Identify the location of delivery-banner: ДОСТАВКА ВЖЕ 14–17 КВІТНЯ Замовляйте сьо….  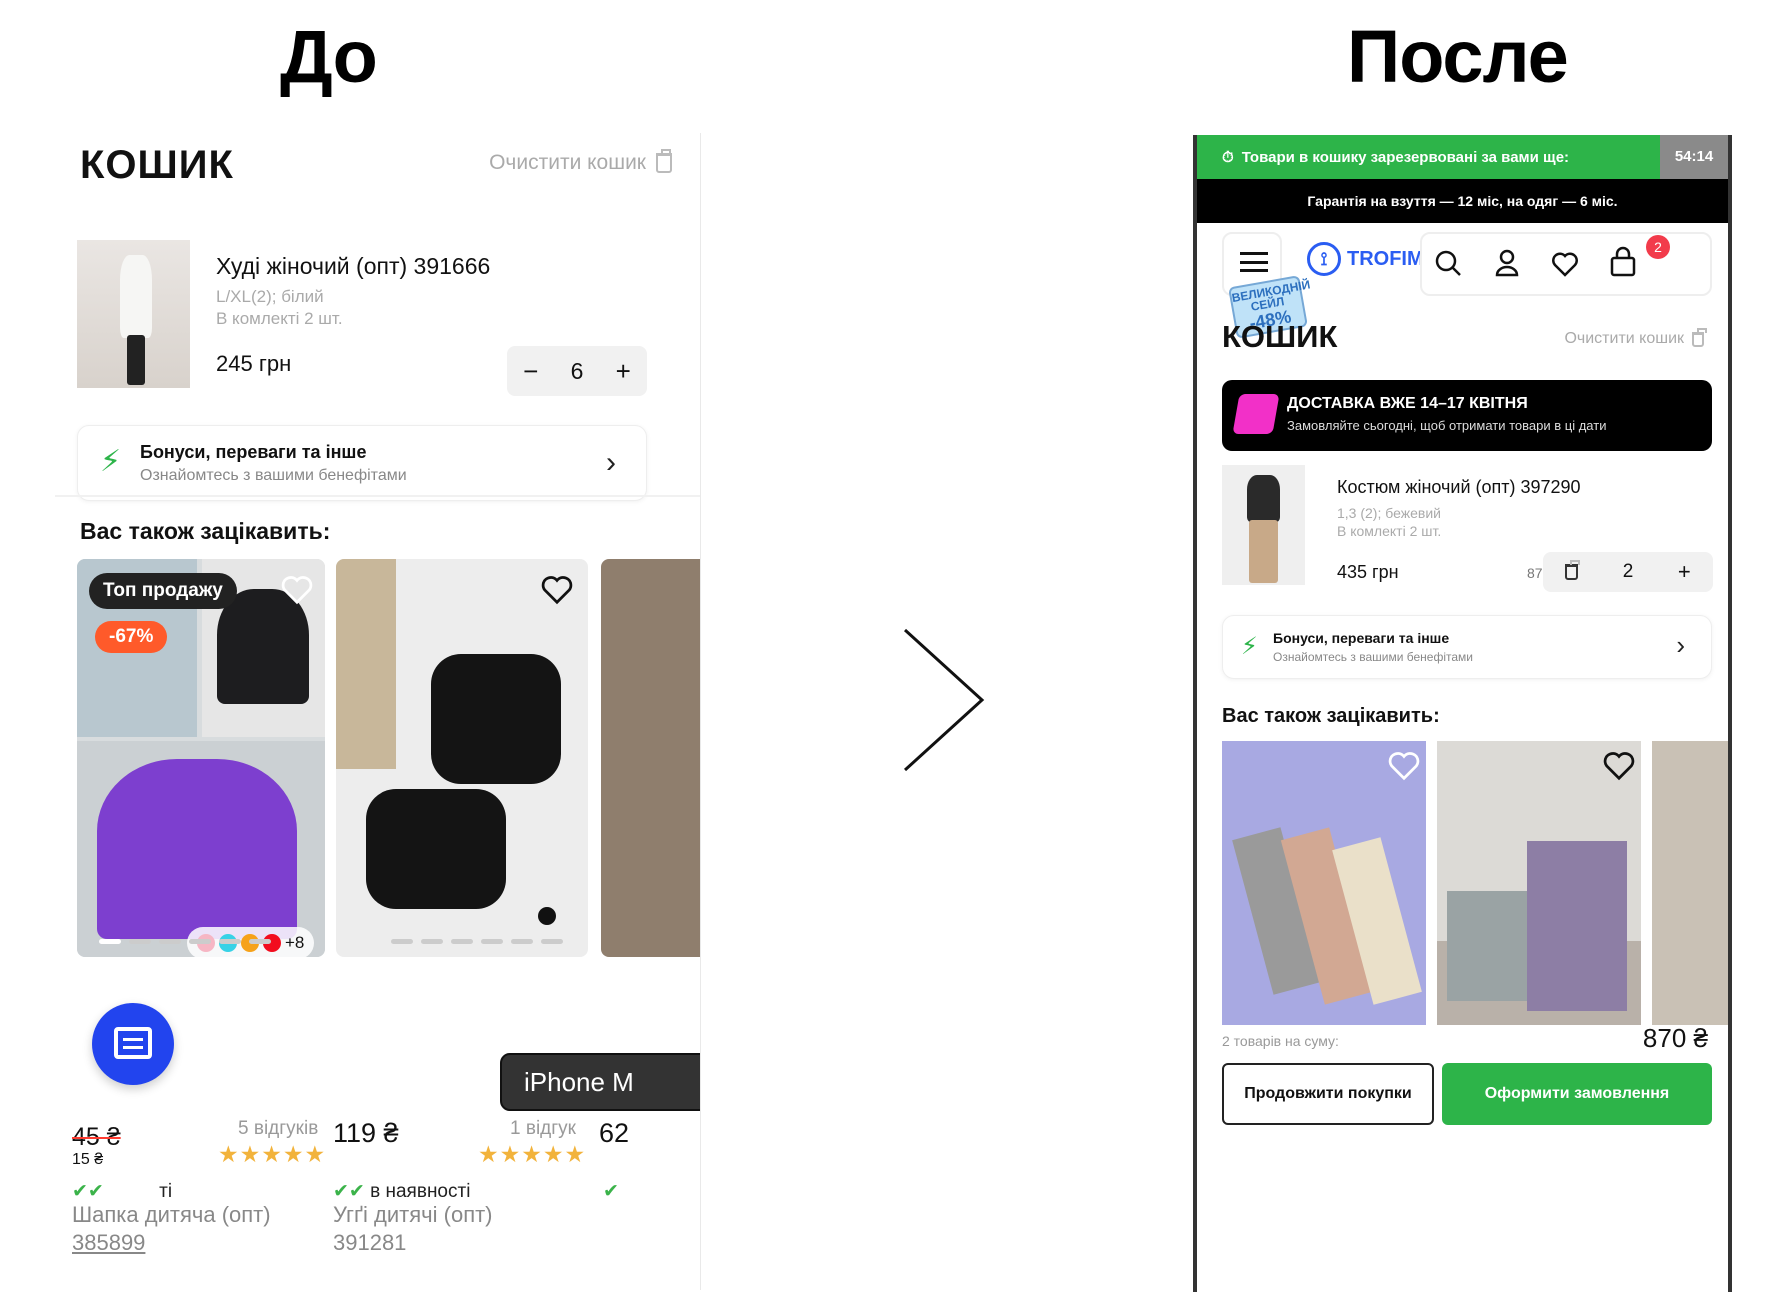
(1467, 415).